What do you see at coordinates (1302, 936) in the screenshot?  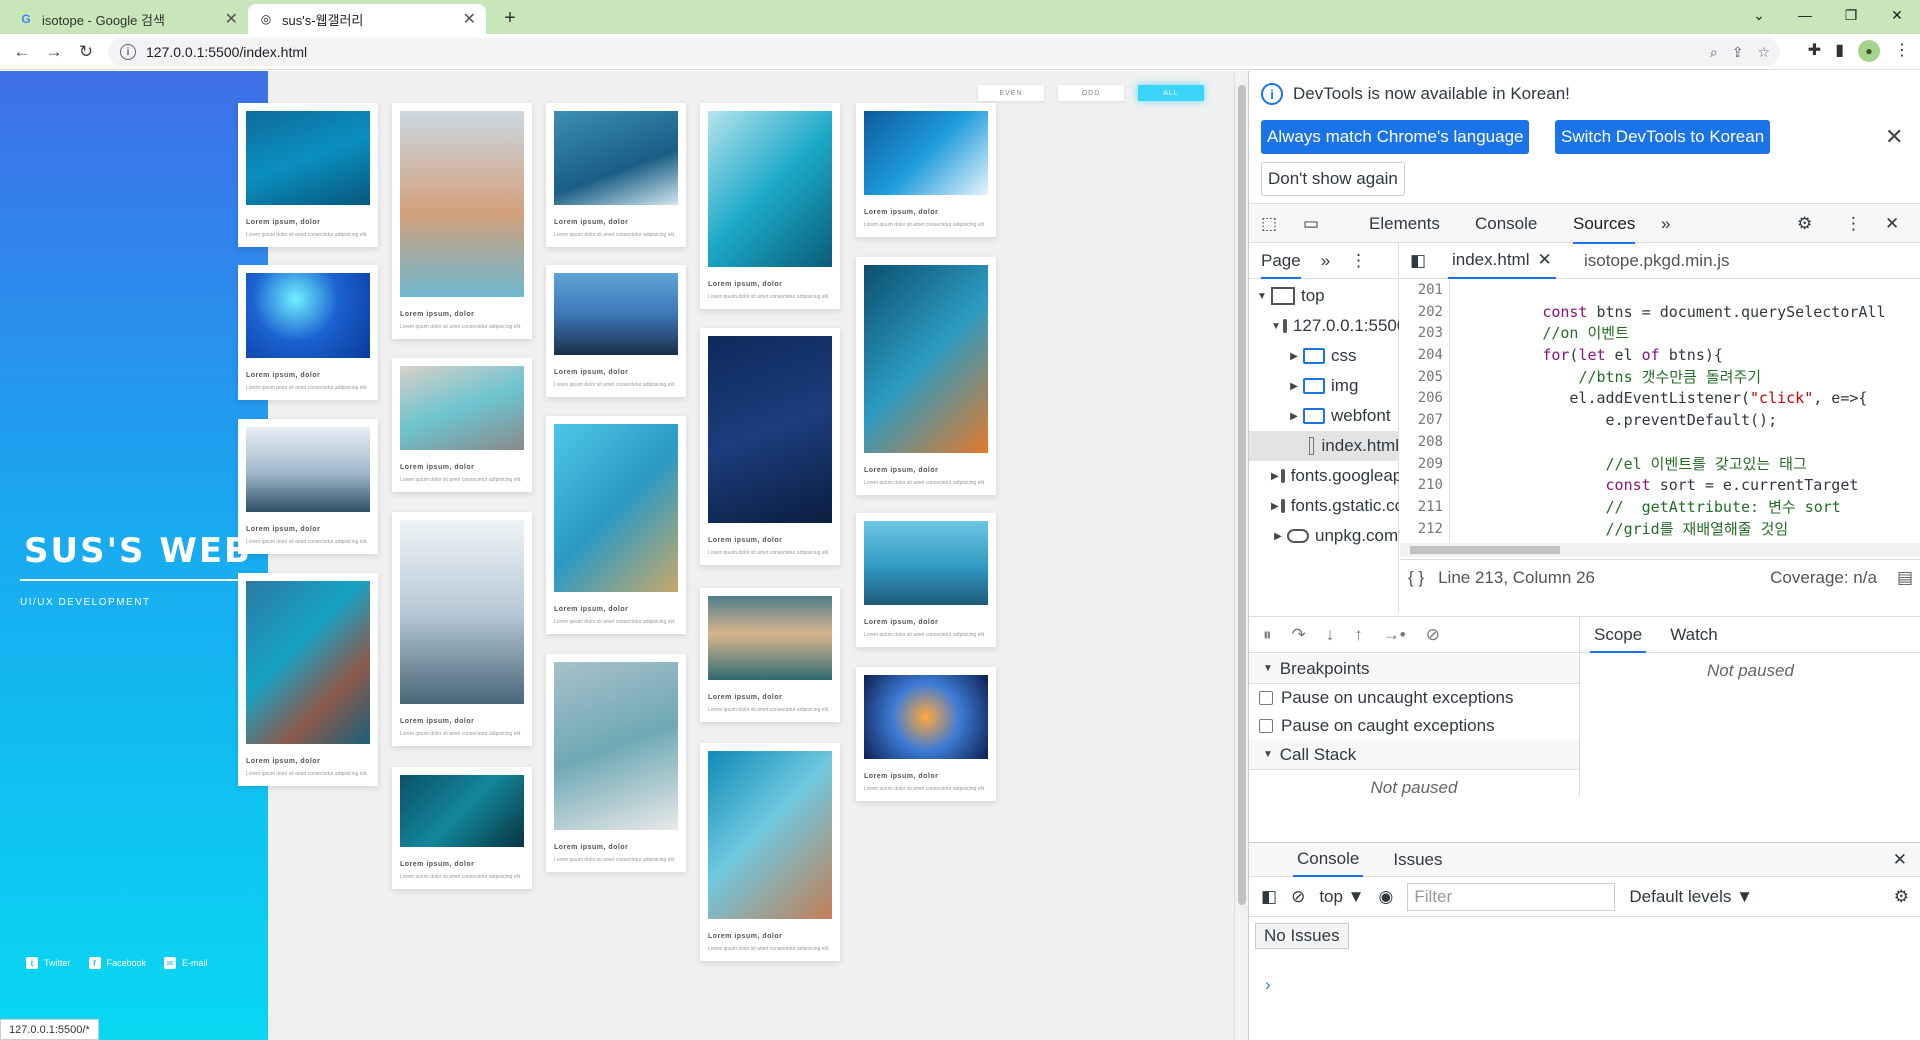 I see `no-issues-badge: No Issues` at bounding box center [1302, 936].